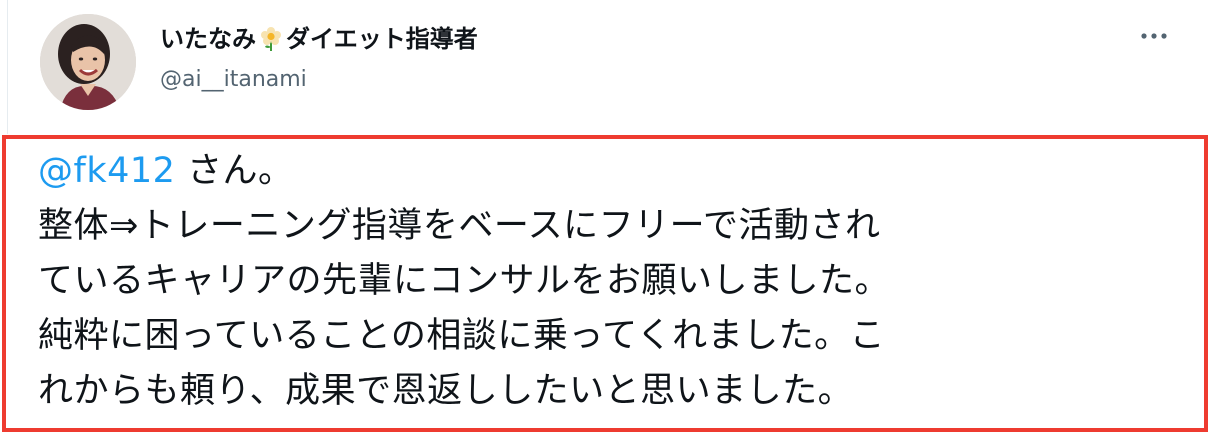 This screenshot has height=436, width=1210. What do you see at coordinates (271, 39) in the screenshot?
I see `blossom-flower-icon` at bounding box center [271, 39].